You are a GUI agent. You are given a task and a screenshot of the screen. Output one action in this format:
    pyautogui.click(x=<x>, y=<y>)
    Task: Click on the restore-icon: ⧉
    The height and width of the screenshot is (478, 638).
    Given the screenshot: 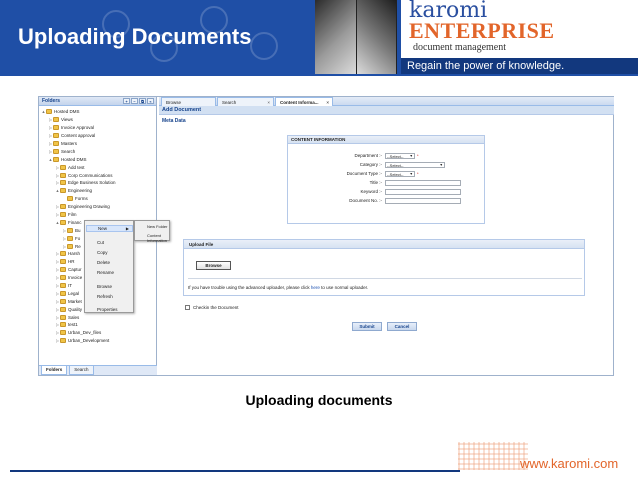 What is the action you would take?
    pyautogui.click(x=142, y=101)
    